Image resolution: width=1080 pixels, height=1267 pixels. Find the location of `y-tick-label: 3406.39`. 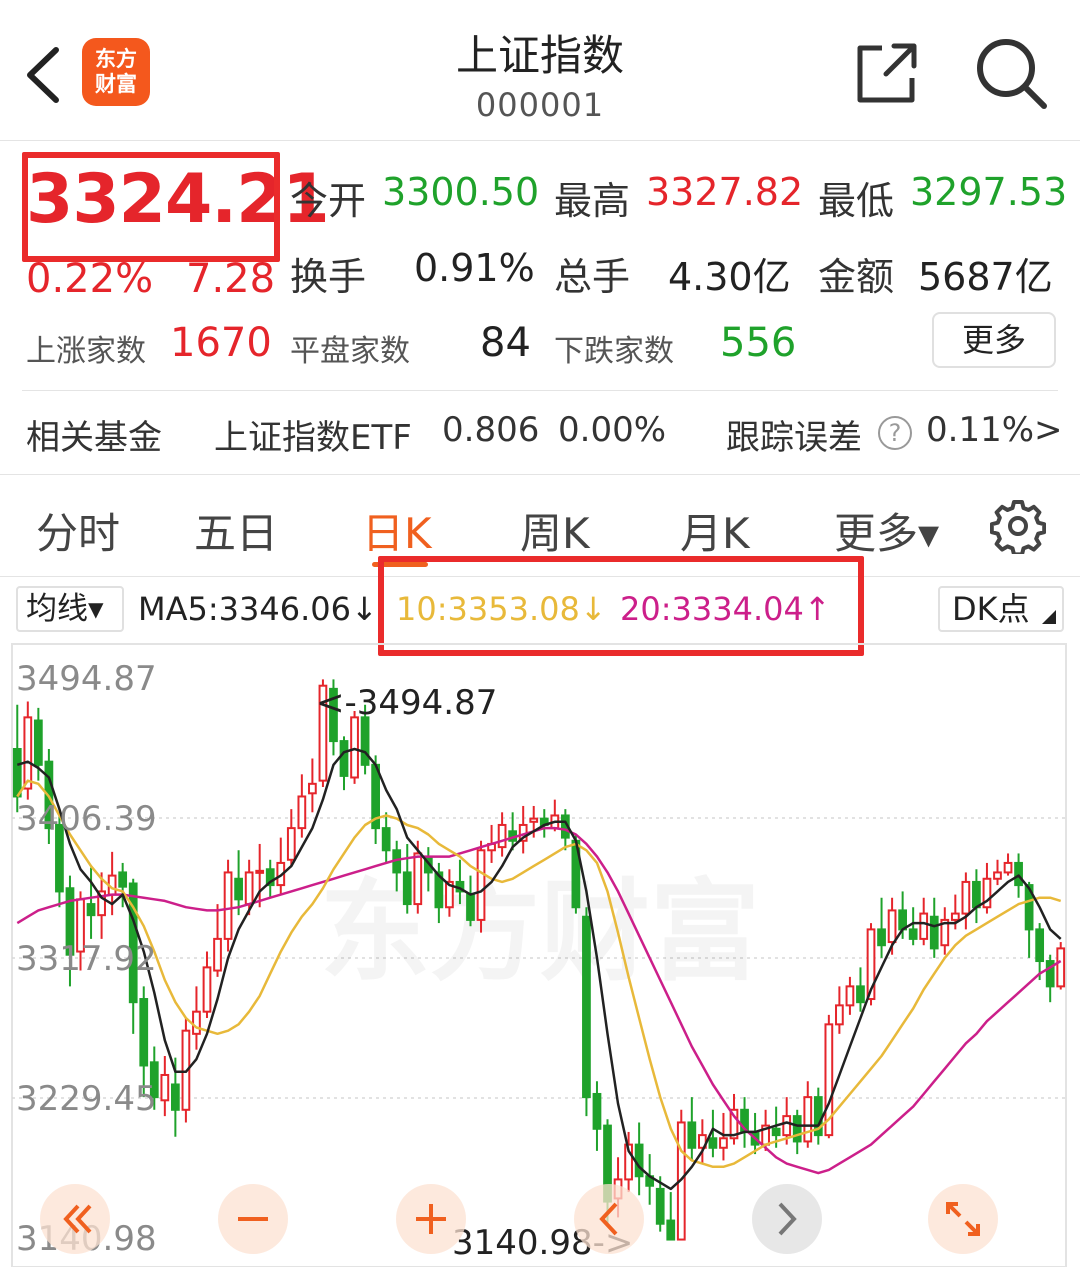

y-tick-label: 3406.39 is located at coordinates (86, 819).